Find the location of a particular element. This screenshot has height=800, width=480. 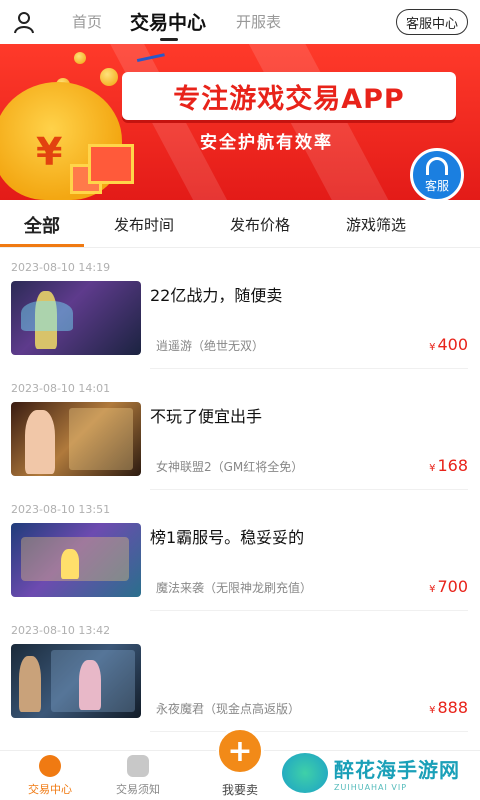

bottom-nav-trade-notice: 交易须知 is located at coordinates (138, 776).